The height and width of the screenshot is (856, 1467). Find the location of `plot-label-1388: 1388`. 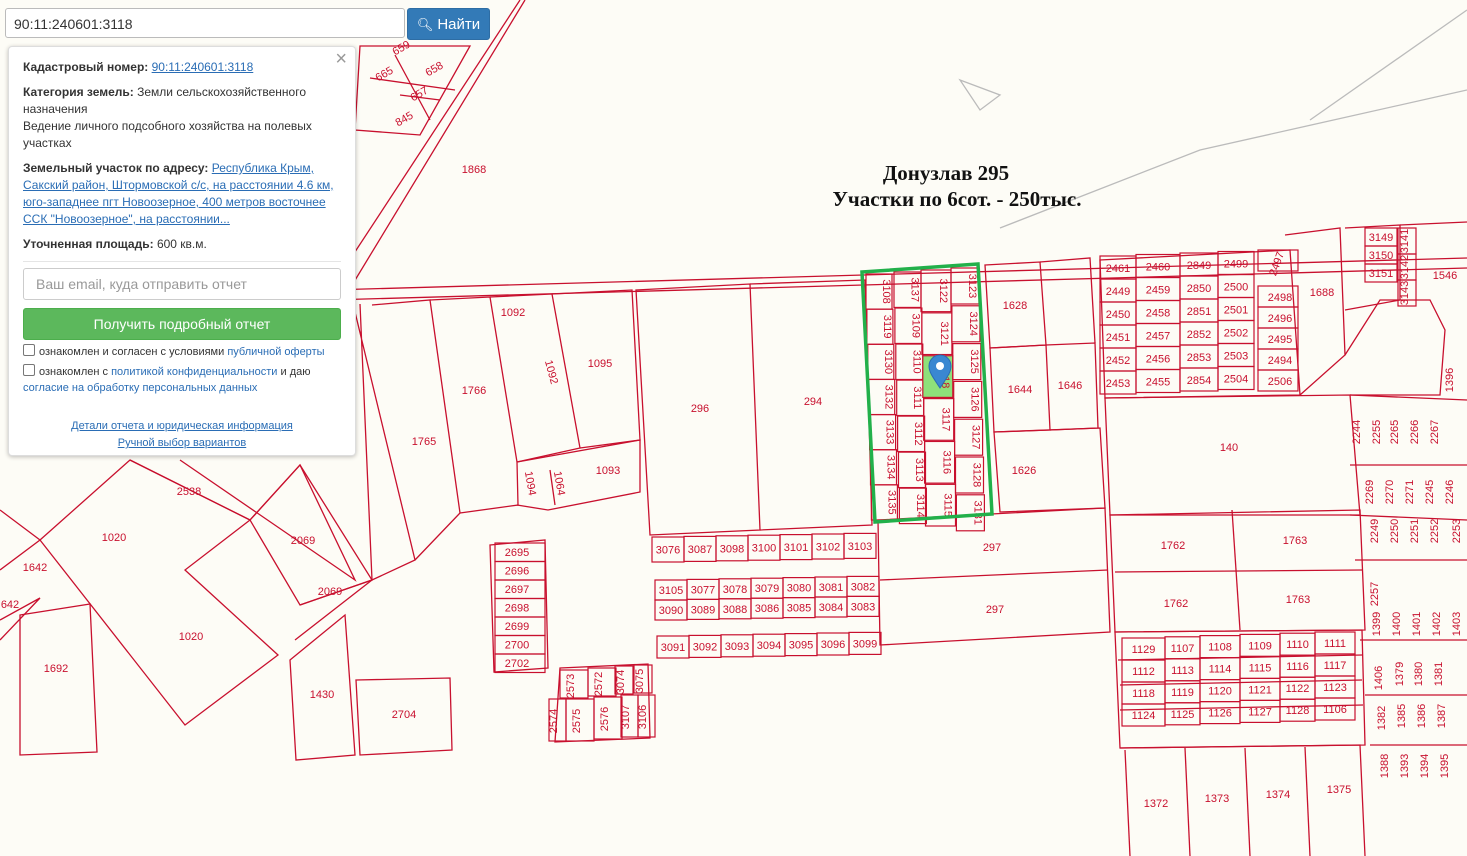

plot-label-1388: 1388 is located at coordinates (1385, 766).